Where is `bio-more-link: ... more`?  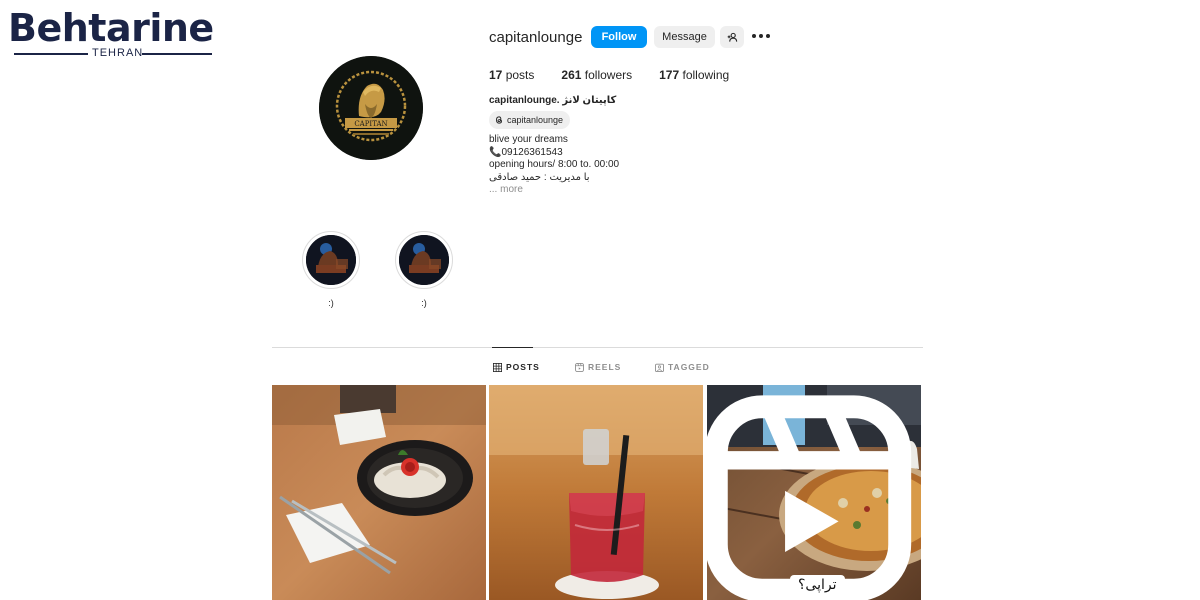 bio-more-link: ... more is located at coordinates (554, 190).